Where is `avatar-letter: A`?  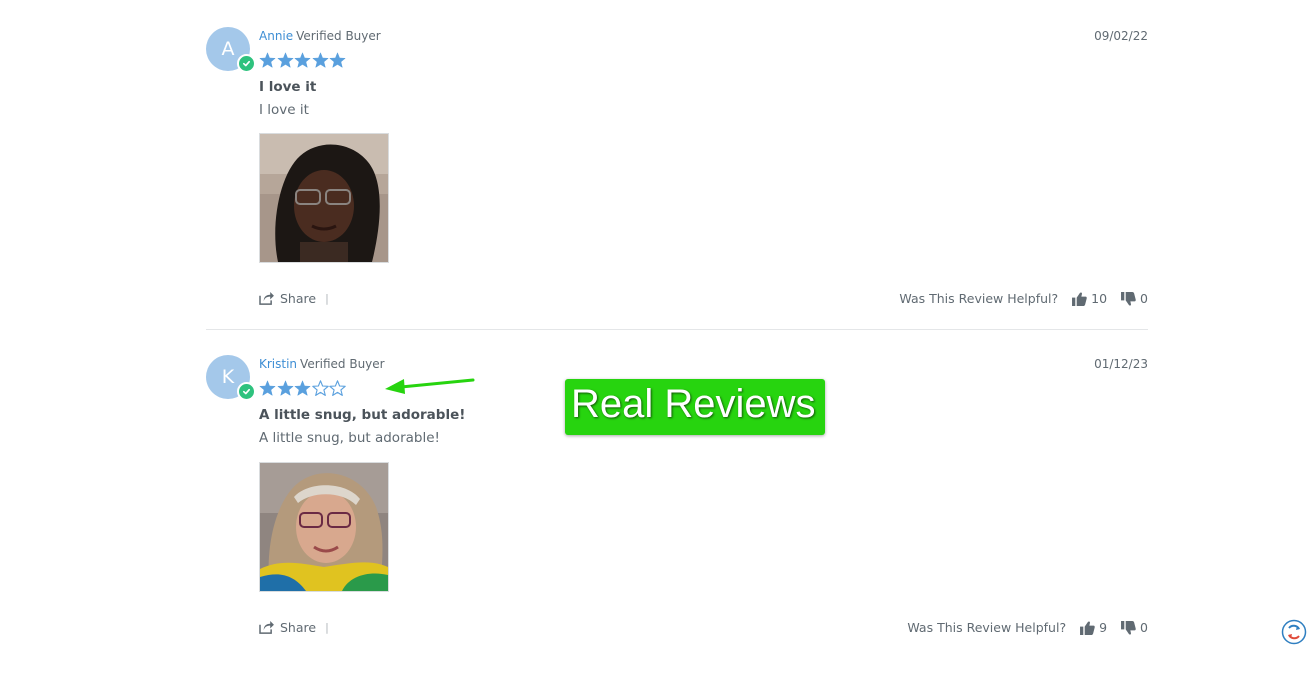 avatar-letter: A is located at coordinates (228, 49).